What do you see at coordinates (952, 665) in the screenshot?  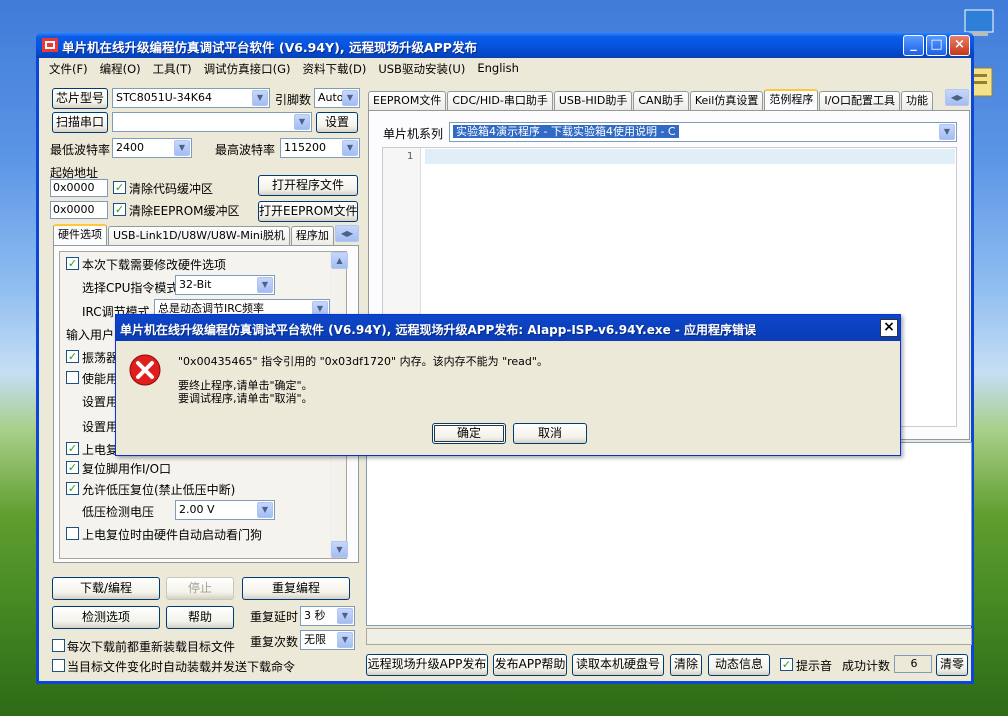 I see `reset-count-button: 清零` at bounding box center [952, 665].